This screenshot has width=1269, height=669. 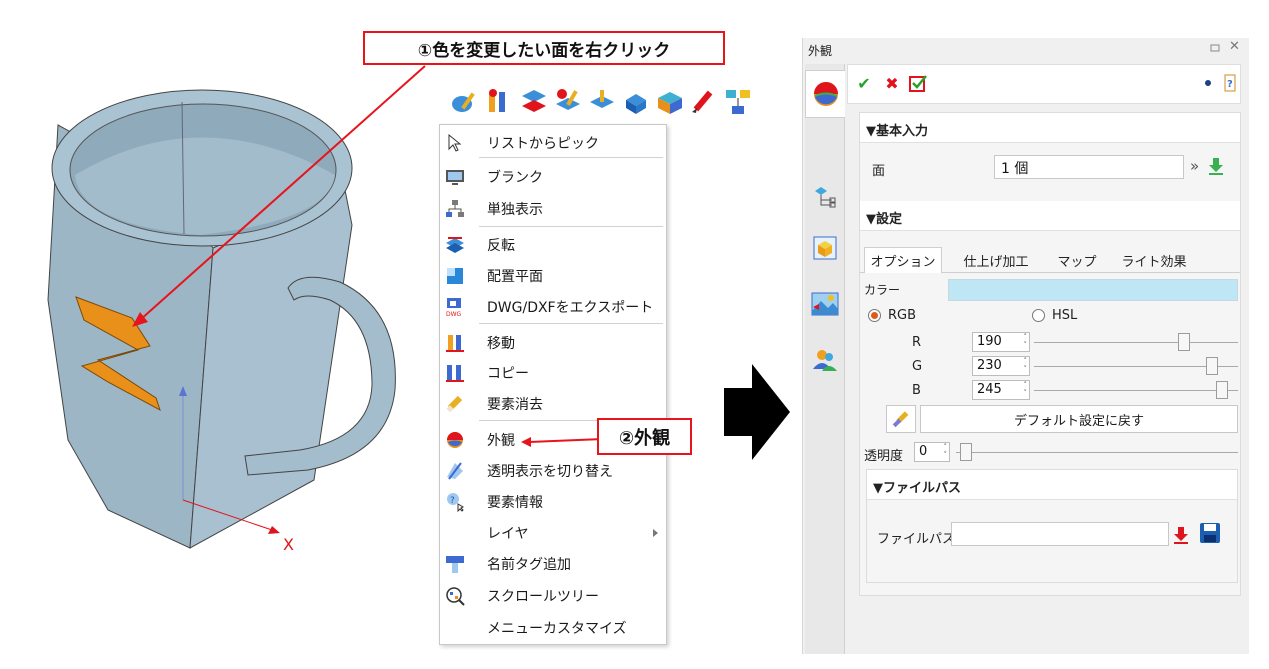 What do you see at coordinates (1001, 366) in the screenshot?
I see `g-value-spinner: 230 ˄ ˅` at bounding box center [1001, 366].